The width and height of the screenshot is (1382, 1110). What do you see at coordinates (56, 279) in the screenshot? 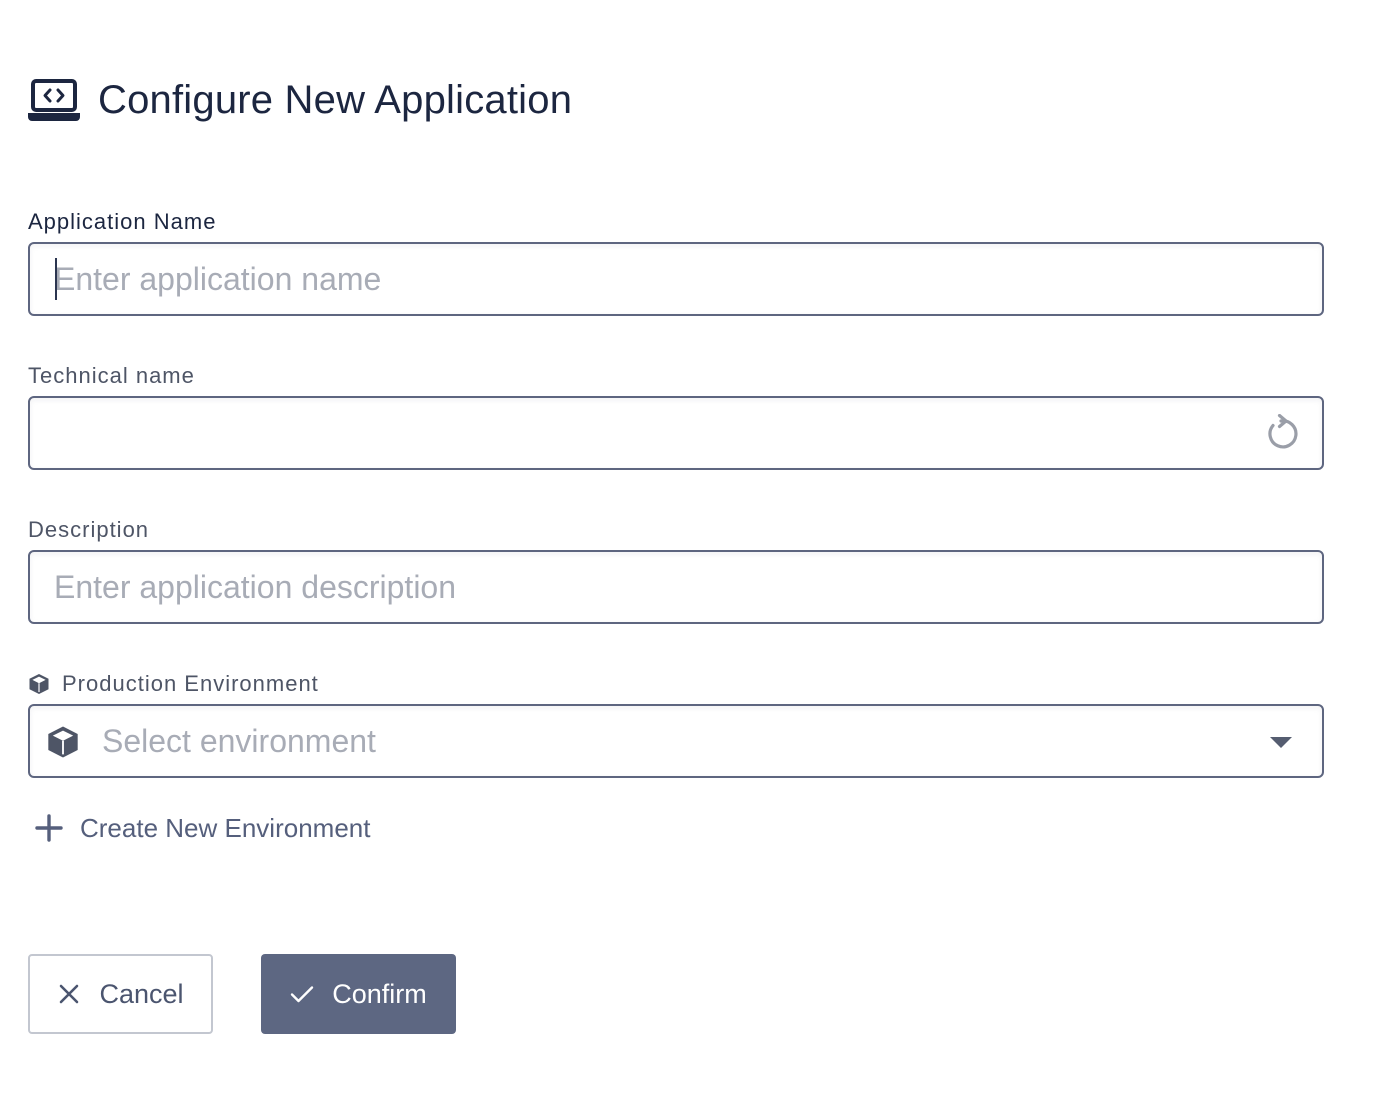
I see `text-cursor` at bounding box center [56, 279].